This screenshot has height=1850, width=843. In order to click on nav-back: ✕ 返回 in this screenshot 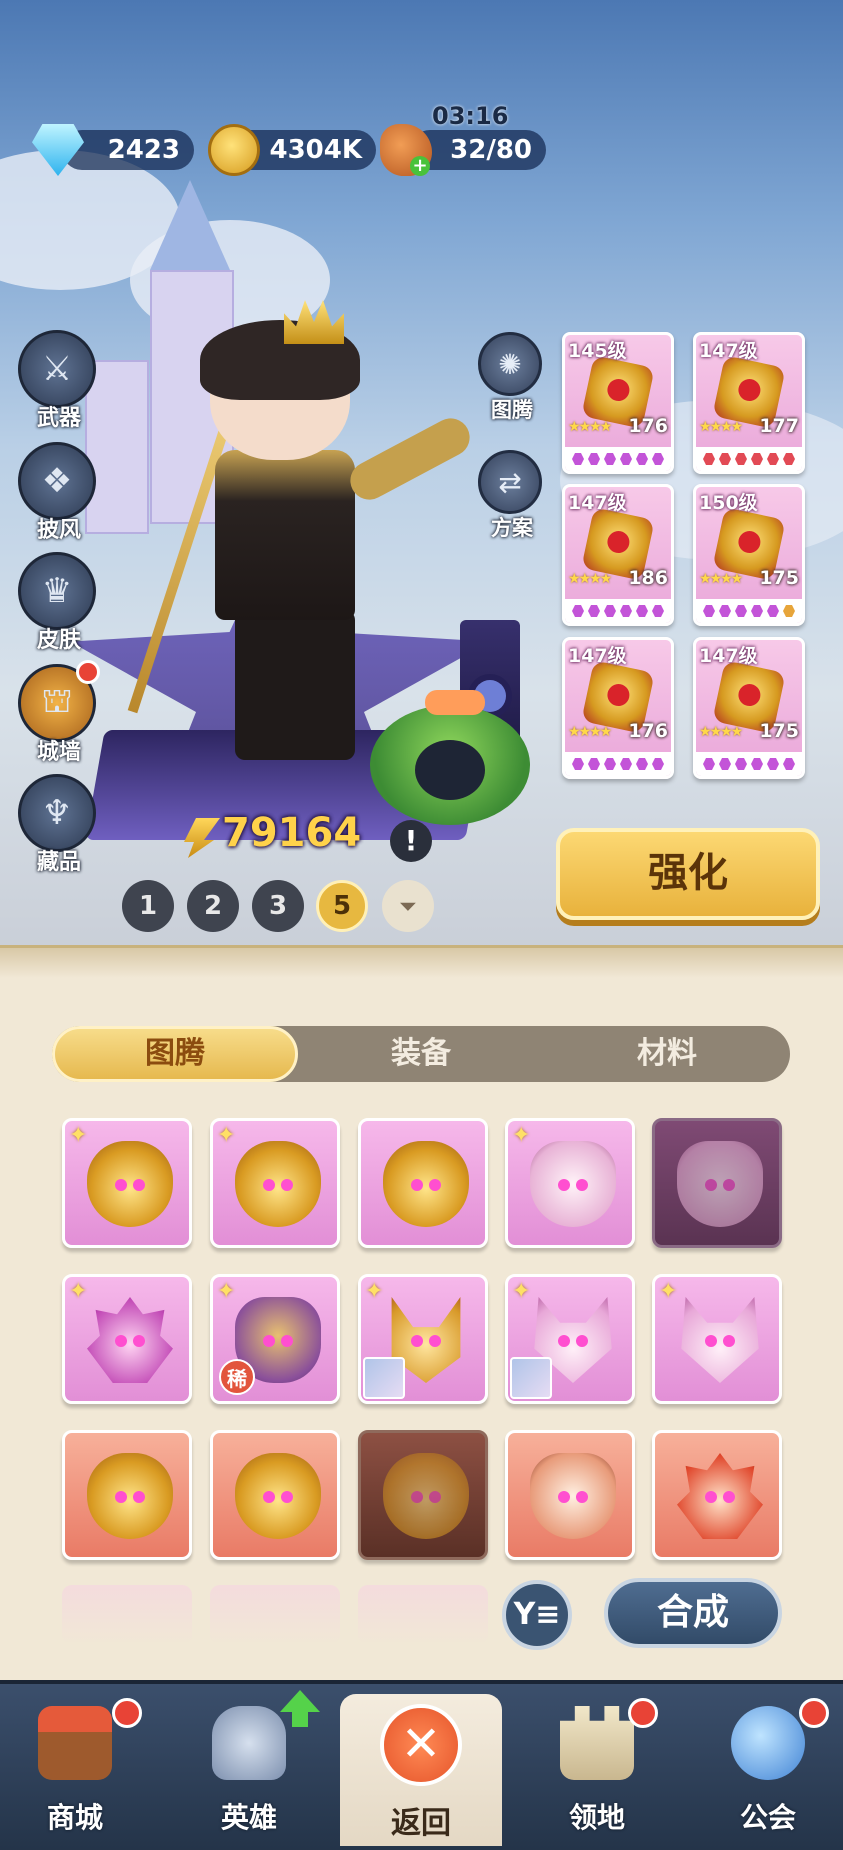, I will do `click(421, 1770)`.